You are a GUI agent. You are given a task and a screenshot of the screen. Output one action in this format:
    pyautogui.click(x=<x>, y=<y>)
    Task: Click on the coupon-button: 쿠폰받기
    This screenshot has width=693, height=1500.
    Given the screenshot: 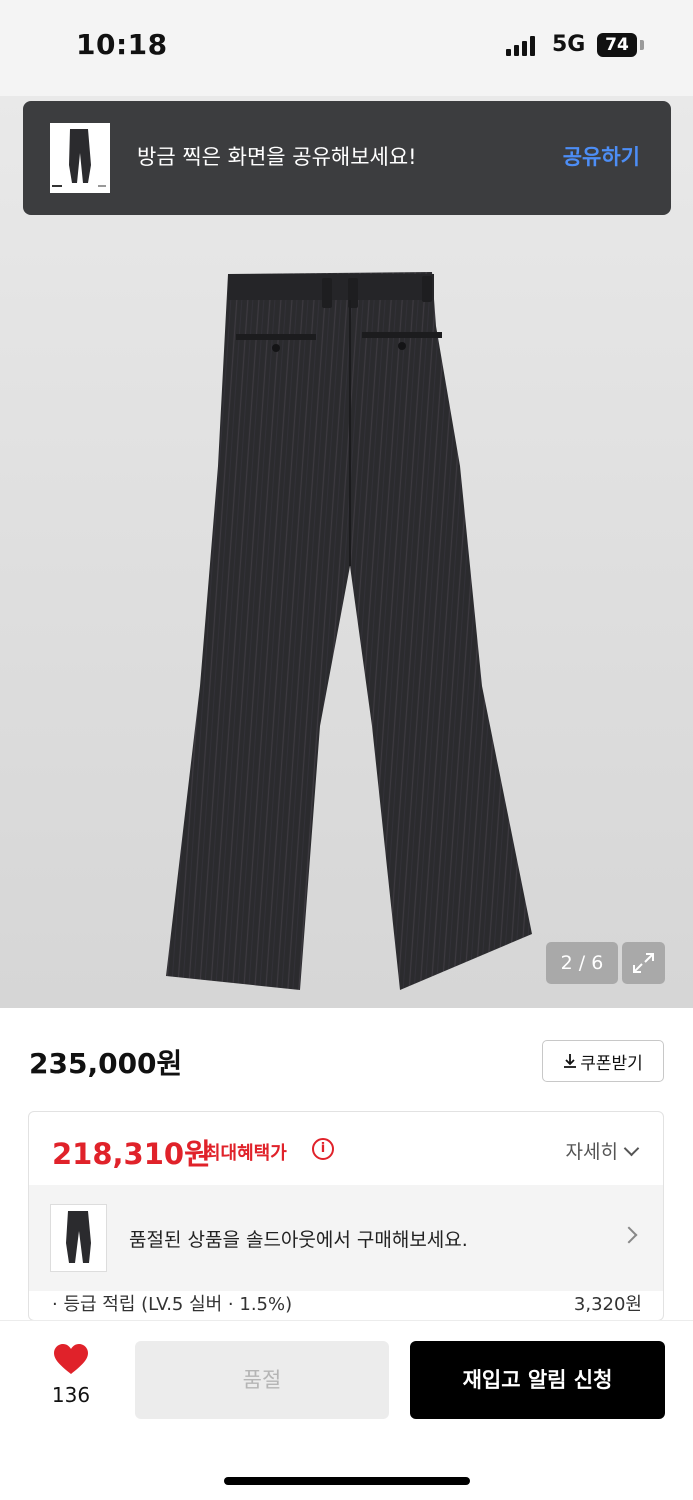 What is the action you would take?
    pyautogui.click(x=603, y=1061)
    